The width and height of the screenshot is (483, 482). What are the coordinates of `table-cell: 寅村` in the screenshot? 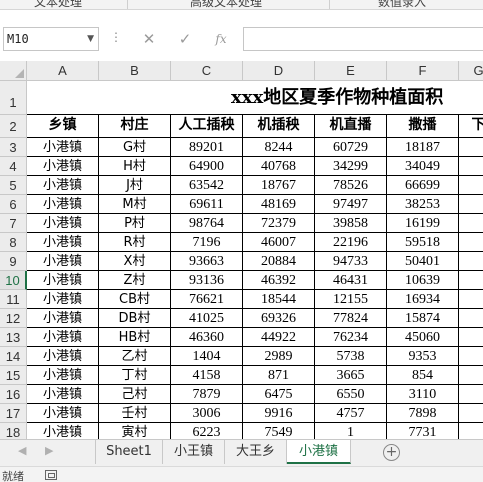 It's located at (135, 431).